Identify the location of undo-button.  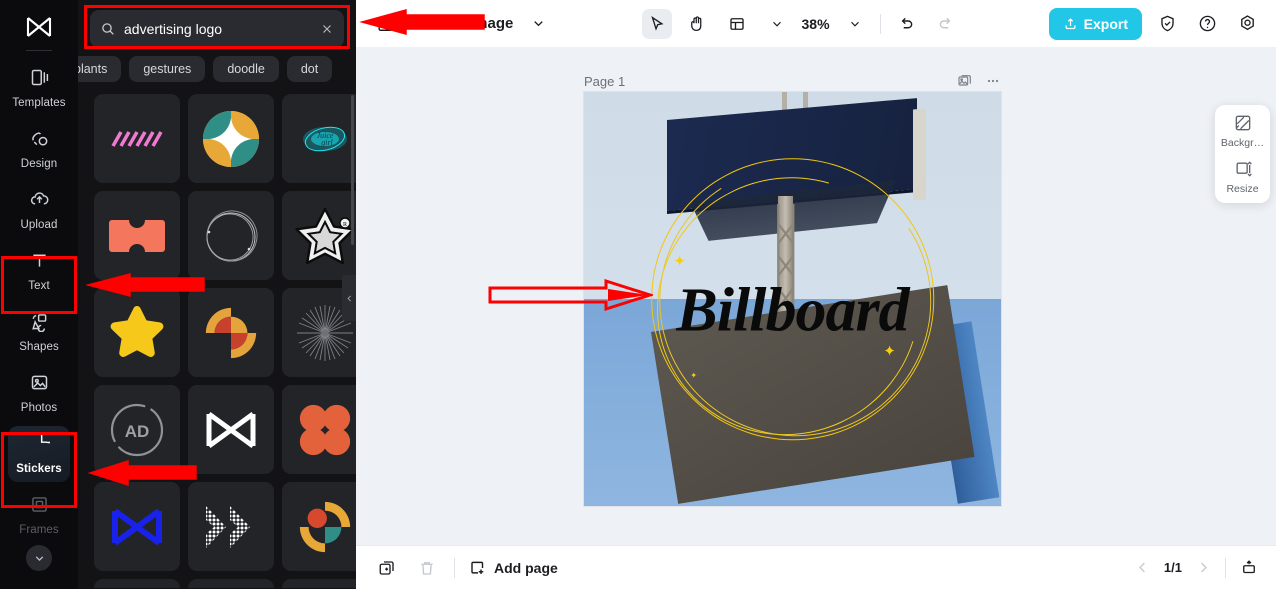
(906, 24).